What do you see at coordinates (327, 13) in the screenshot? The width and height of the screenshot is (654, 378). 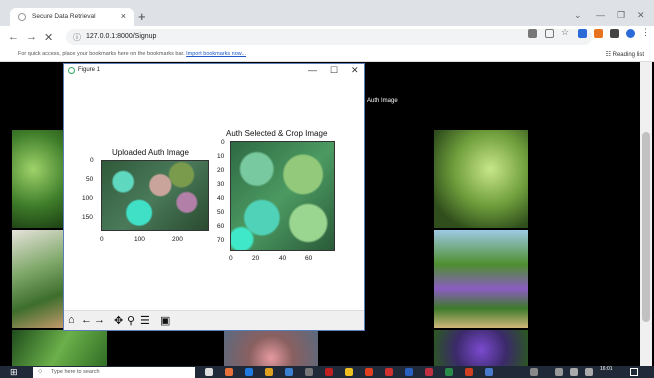 I see `browser-tab-strip: Secure Data Retrieval × + ⌄ — ❐ ✕` at bounding box center [327, 13].